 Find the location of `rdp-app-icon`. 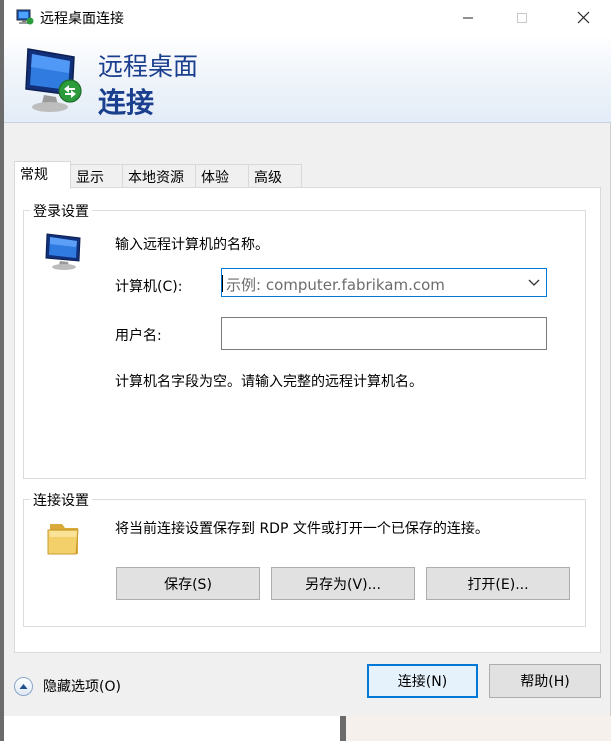

rdp-app-icon is located at coordinates (25, 19).